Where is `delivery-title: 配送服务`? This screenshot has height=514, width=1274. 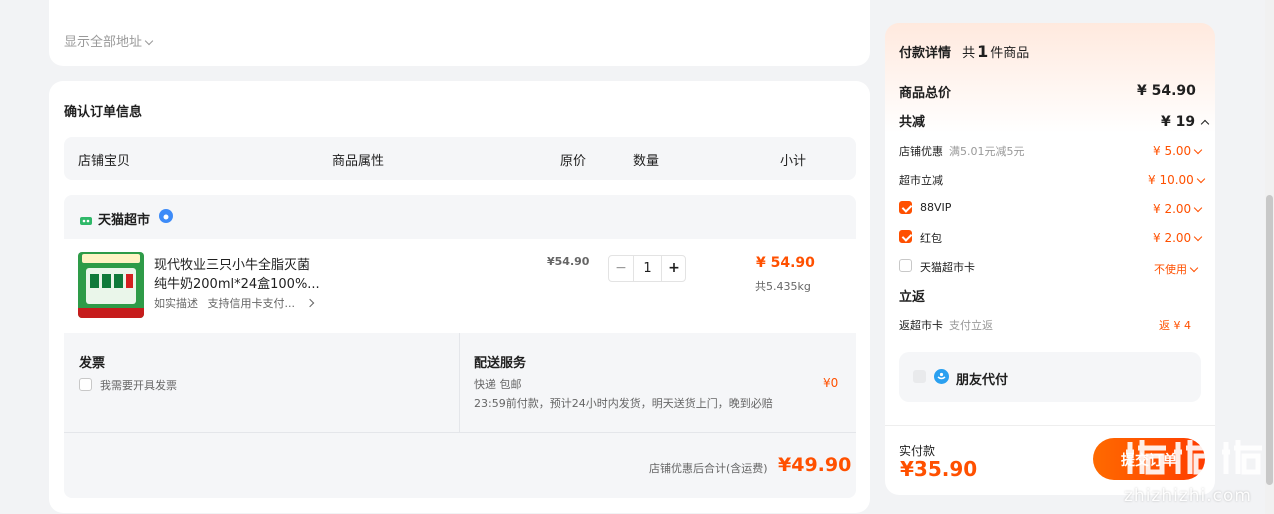
delivery-title: 配送服务 is located at coordinates (500, 363).